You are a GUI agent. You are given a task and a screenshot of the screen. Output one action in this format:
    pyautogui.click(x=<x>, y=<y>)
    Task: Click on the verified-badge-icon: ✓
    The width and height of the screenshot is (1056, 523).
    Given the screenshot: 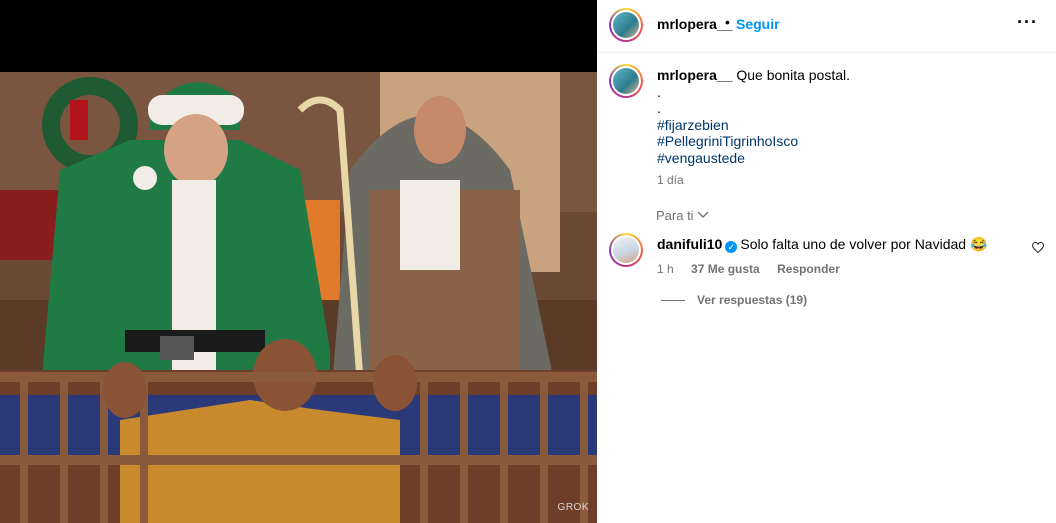 What is the action you would take?
    pyautogui.click(x=731, y=247)
    